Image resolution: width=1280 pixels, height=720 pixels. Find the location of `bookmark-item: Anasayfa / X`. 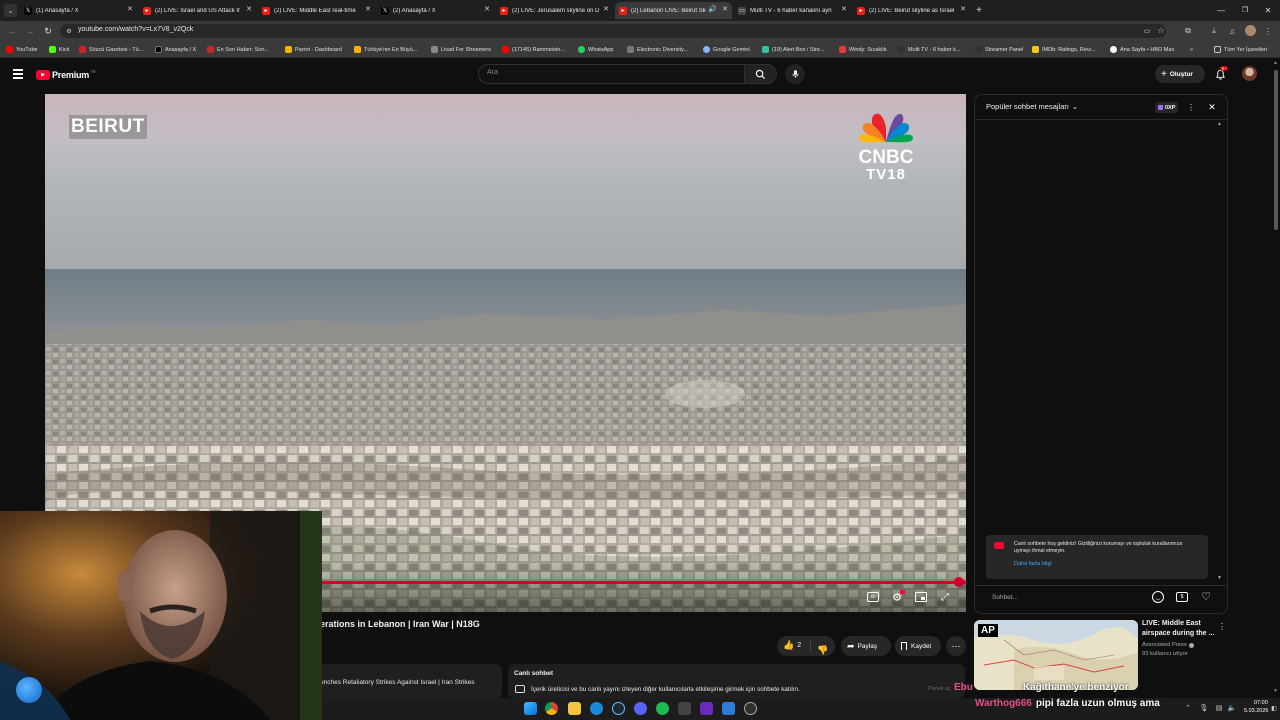

bookmark-item: Anasayfa / X is located at coordinates (175, 49).